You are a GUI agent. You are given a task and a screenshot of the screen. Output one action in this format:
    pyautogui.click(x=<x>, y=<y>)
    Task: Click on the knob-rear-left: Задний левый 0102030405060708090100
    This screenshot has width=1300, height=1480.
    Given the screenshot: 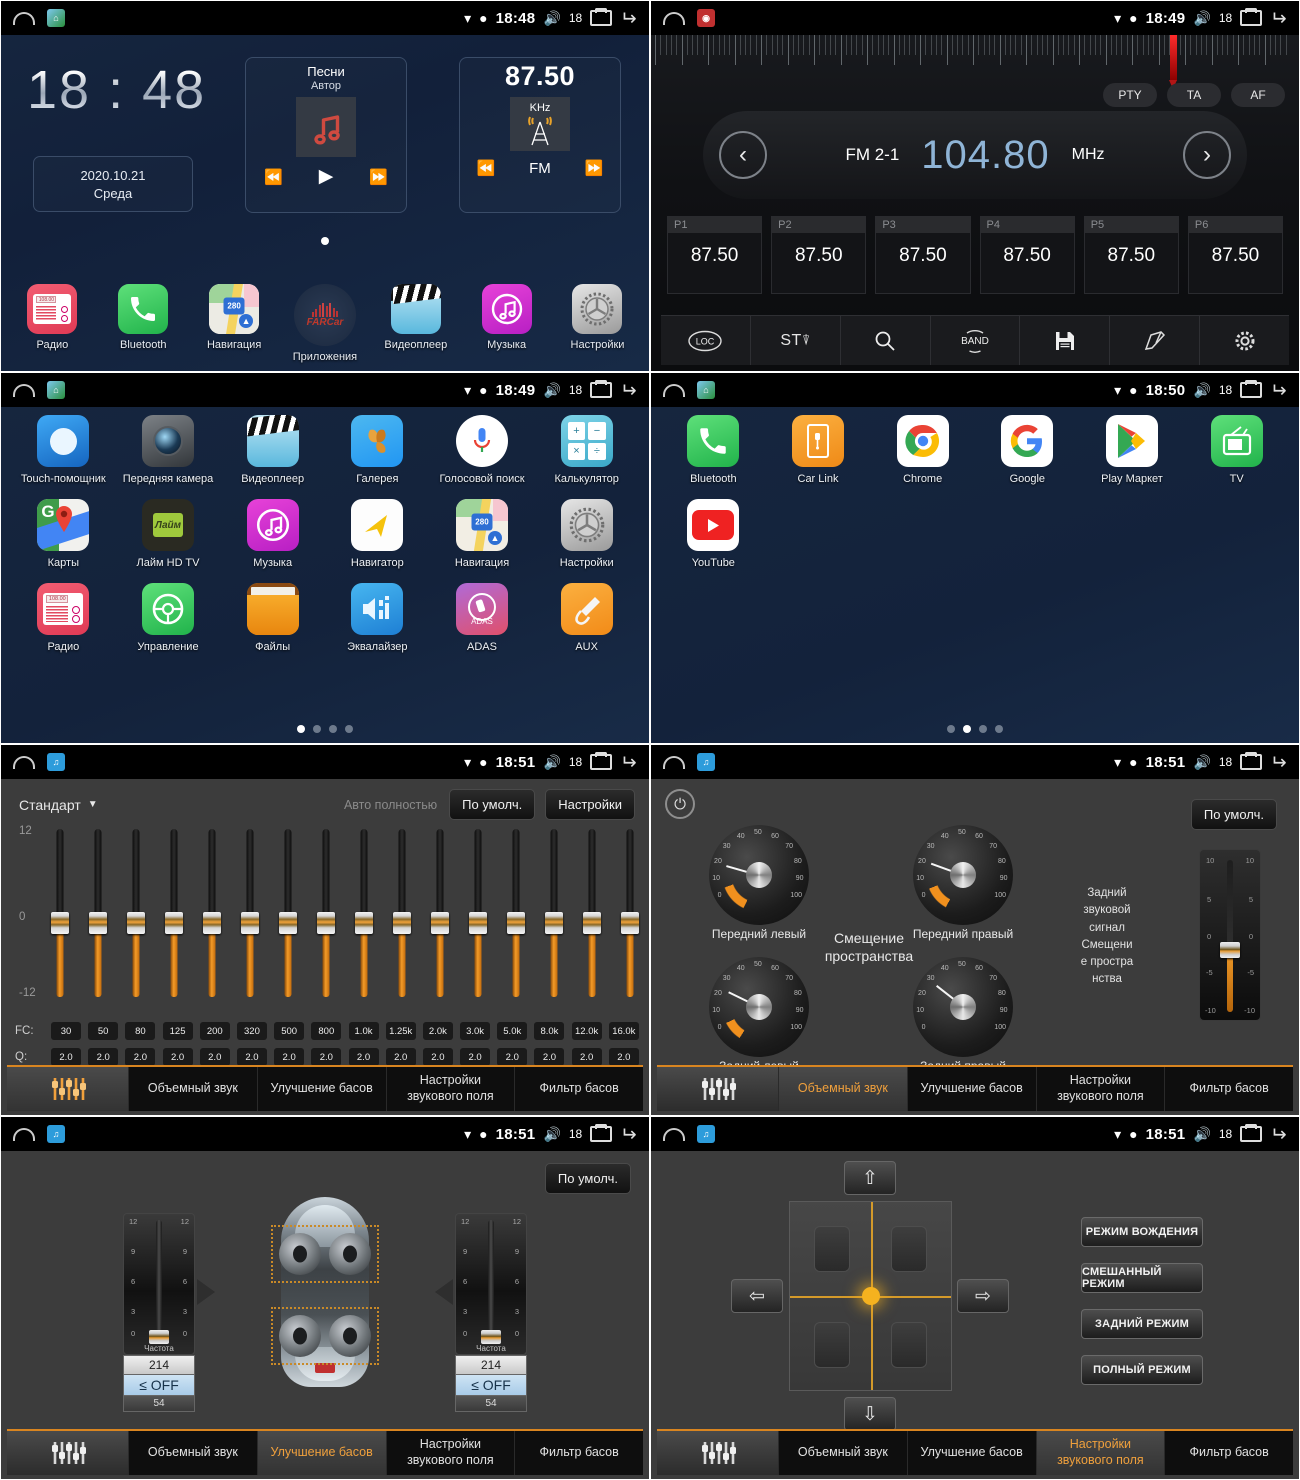 What is the action you would take?
    pyautogui.click(x=759, y=1015)
    